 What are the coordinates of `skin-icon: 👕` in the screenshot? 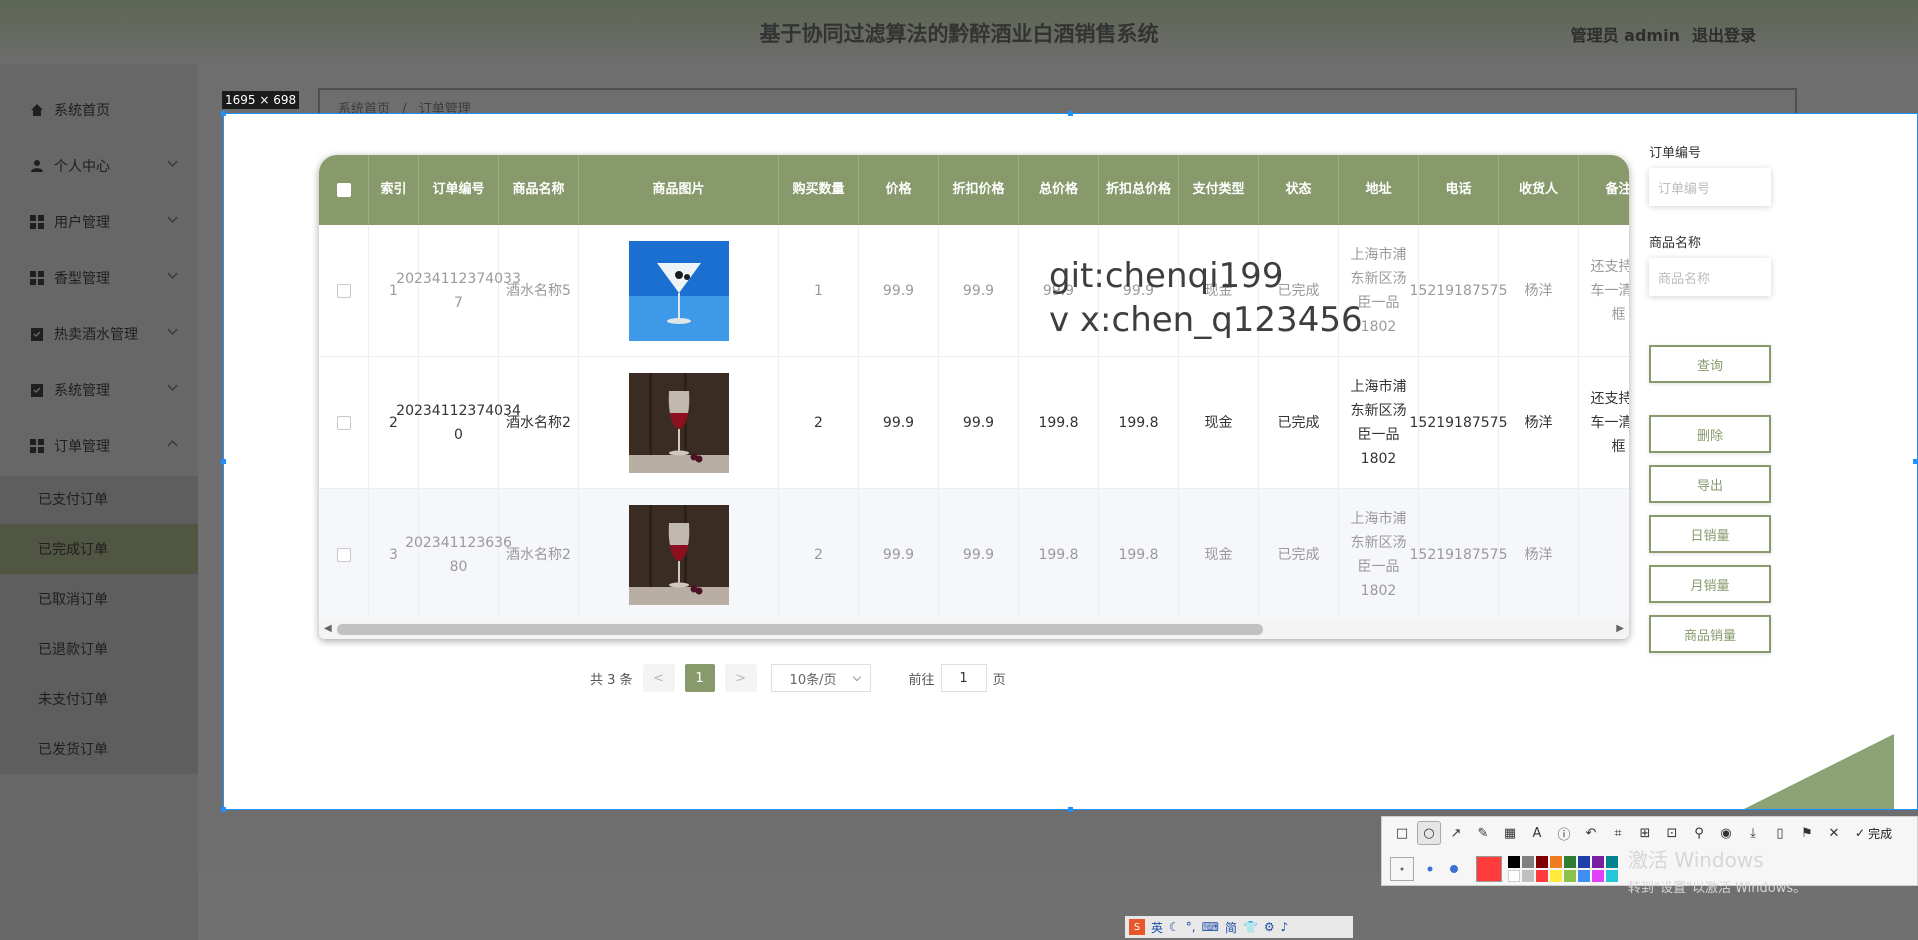 It's located at (1250, 927).